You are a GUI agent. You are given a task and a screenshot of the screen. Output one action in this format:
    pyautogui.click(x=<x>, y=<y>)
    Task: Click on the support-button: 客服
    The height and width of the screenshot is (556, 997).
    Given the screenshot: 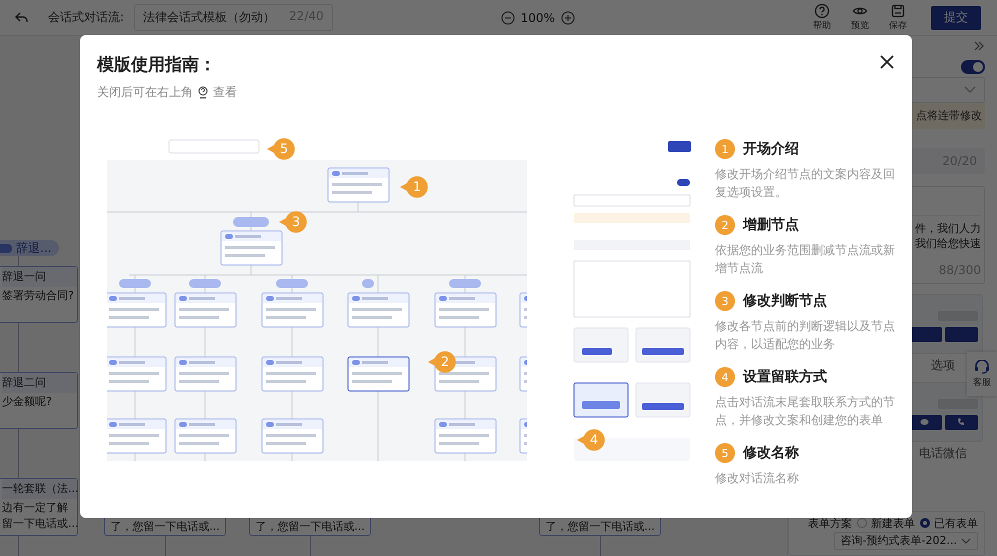 What is the action you would take?
    pyautogui.click(x=982, y=374)
    